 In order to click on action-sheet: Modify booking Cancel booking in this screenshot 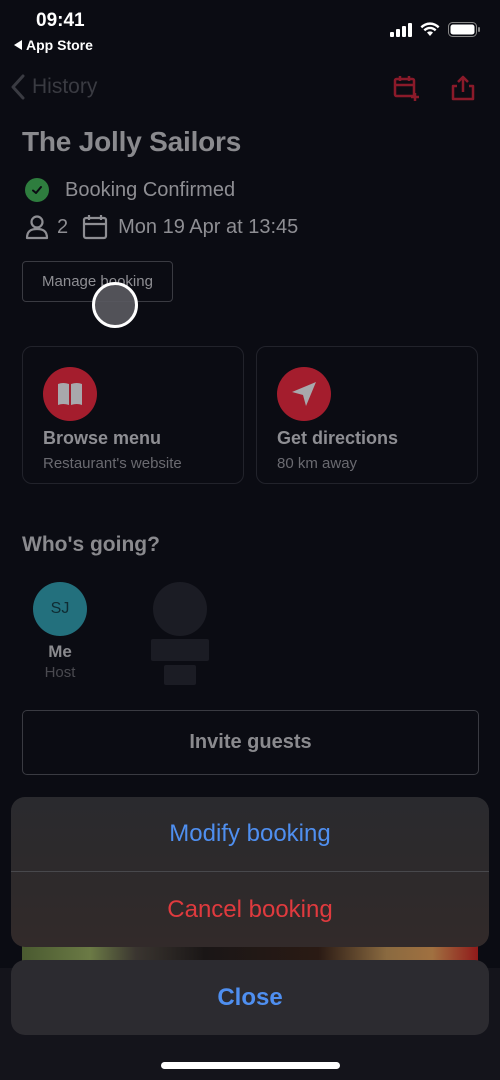, I will do `click(250, 872)`.